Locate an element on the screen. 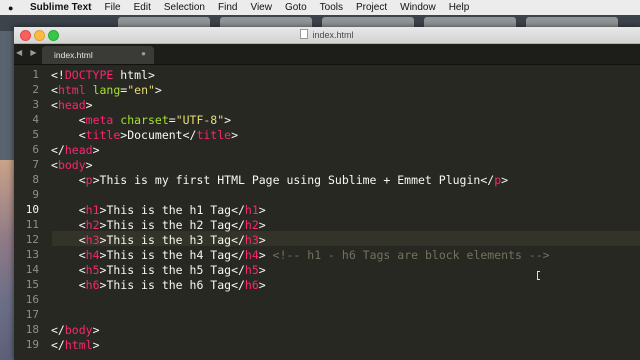  window-title: index.html is located at coordinates (327, 34).